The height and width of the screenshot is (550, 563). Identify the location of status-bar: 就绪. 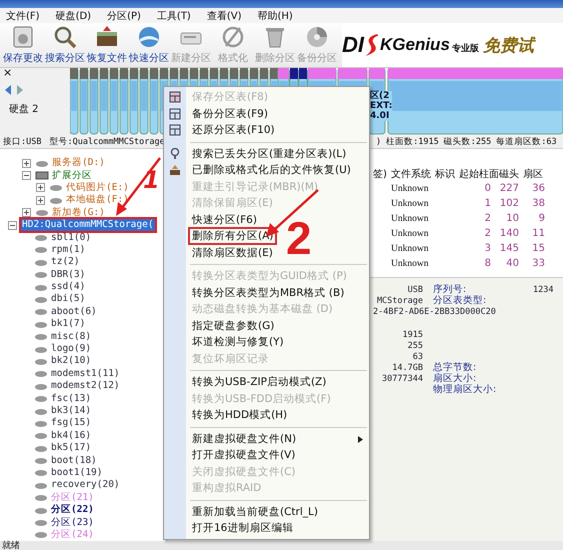
(281, 545).